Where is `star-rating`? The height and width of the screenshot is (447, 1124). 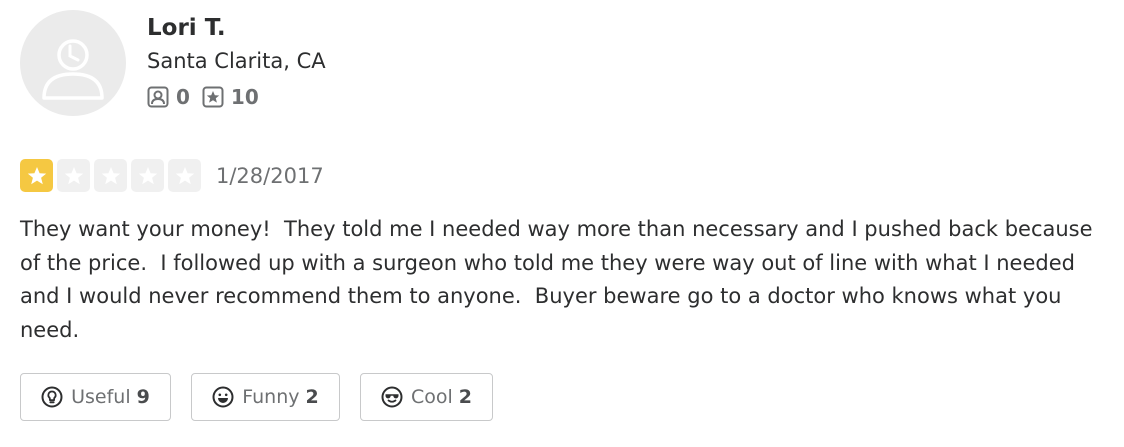
star-rating is located at coordinates (112, 175).